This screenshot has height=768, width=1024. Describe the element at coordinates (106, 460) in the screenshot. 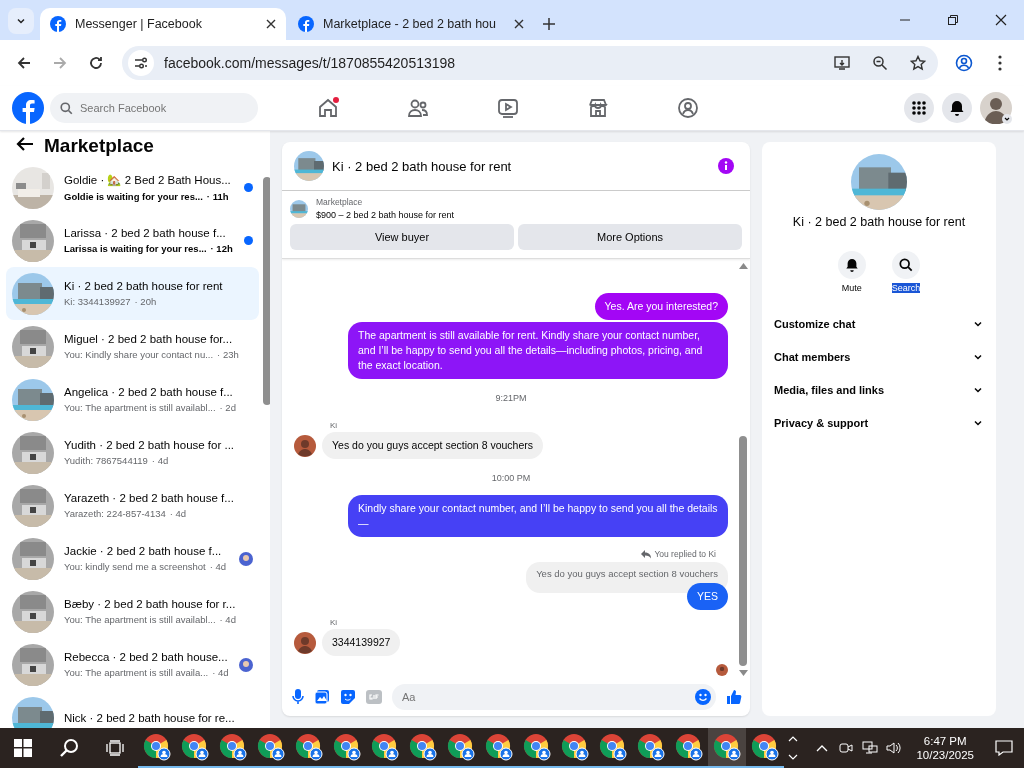

I see `message-preview: Yudith: 7867544119` at that location.